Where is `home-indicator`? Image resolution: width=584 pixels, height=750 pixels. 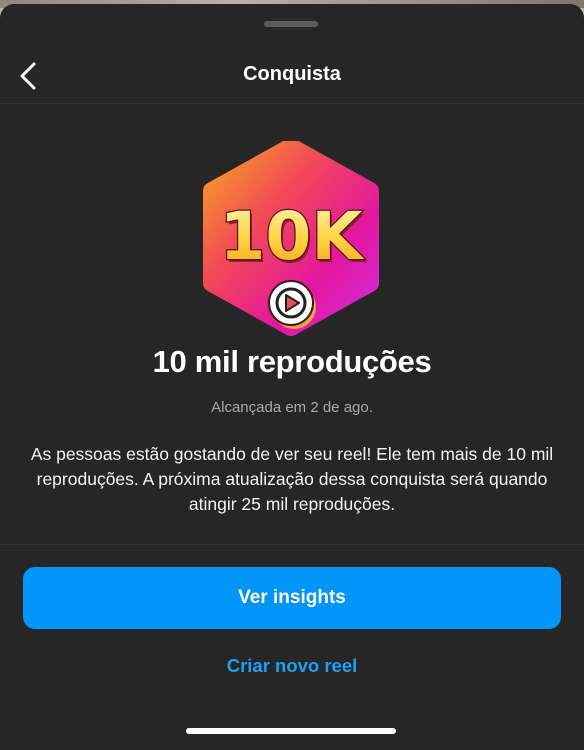
home-indicator is located at coordinates (291, 731).